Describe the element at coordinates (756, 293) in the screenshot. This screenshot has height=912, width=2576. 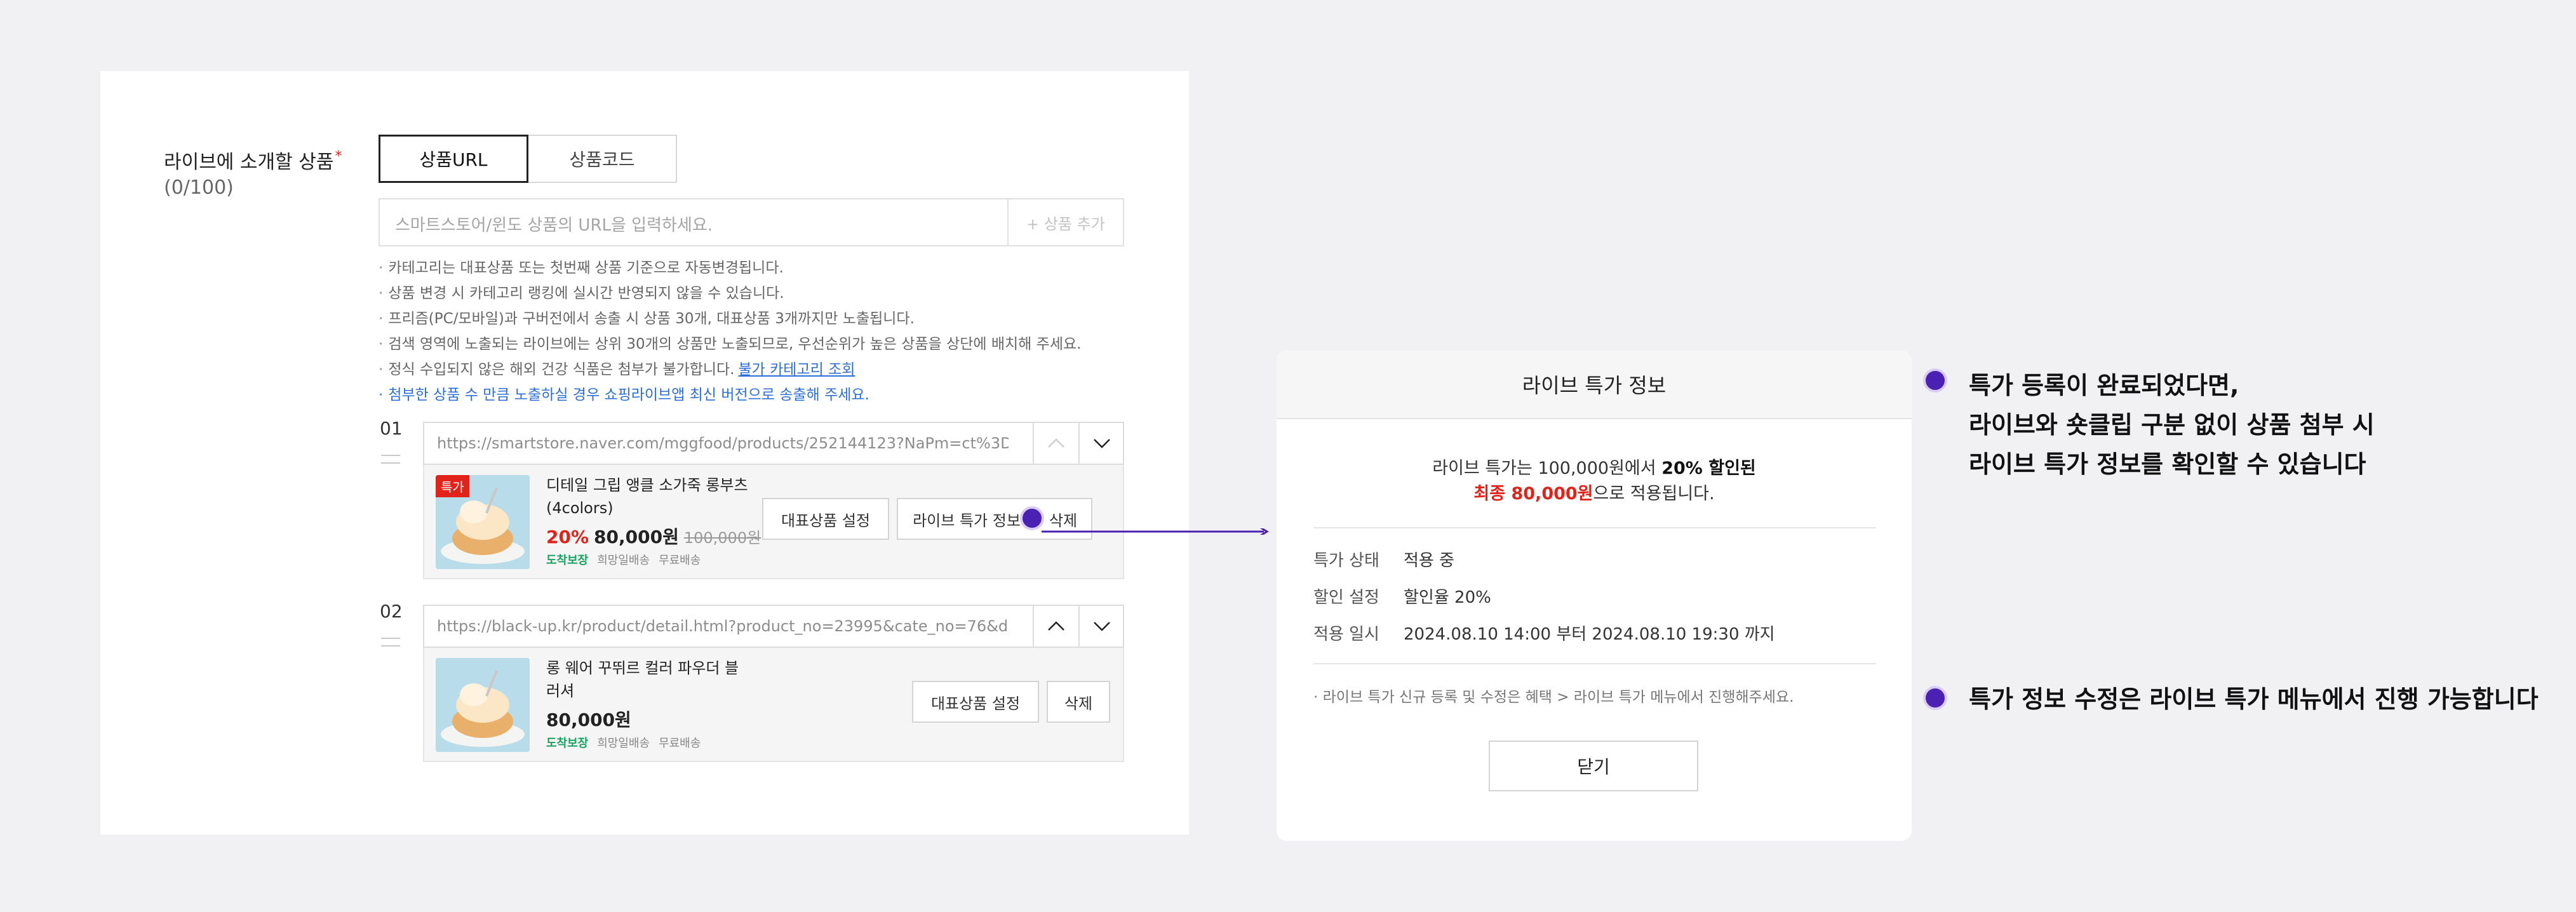
I see `note-item: 상품 변경 시 카테고리 랭킹에 실시간 반영되지 않을 수 있습니다.` at that location.